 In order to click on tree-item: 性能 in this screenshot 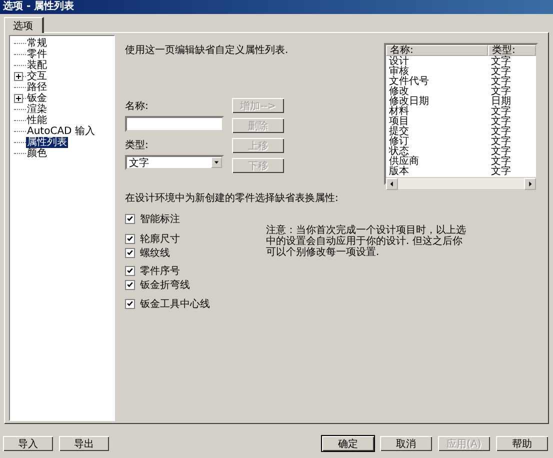, I will do `click(37, 120)`.